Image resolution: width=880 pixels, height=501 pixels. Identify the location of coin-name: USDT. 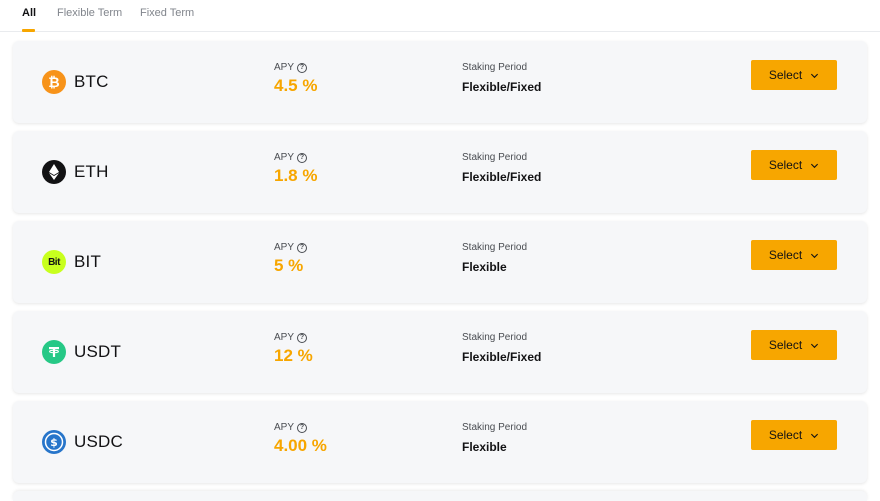
(98, 351).